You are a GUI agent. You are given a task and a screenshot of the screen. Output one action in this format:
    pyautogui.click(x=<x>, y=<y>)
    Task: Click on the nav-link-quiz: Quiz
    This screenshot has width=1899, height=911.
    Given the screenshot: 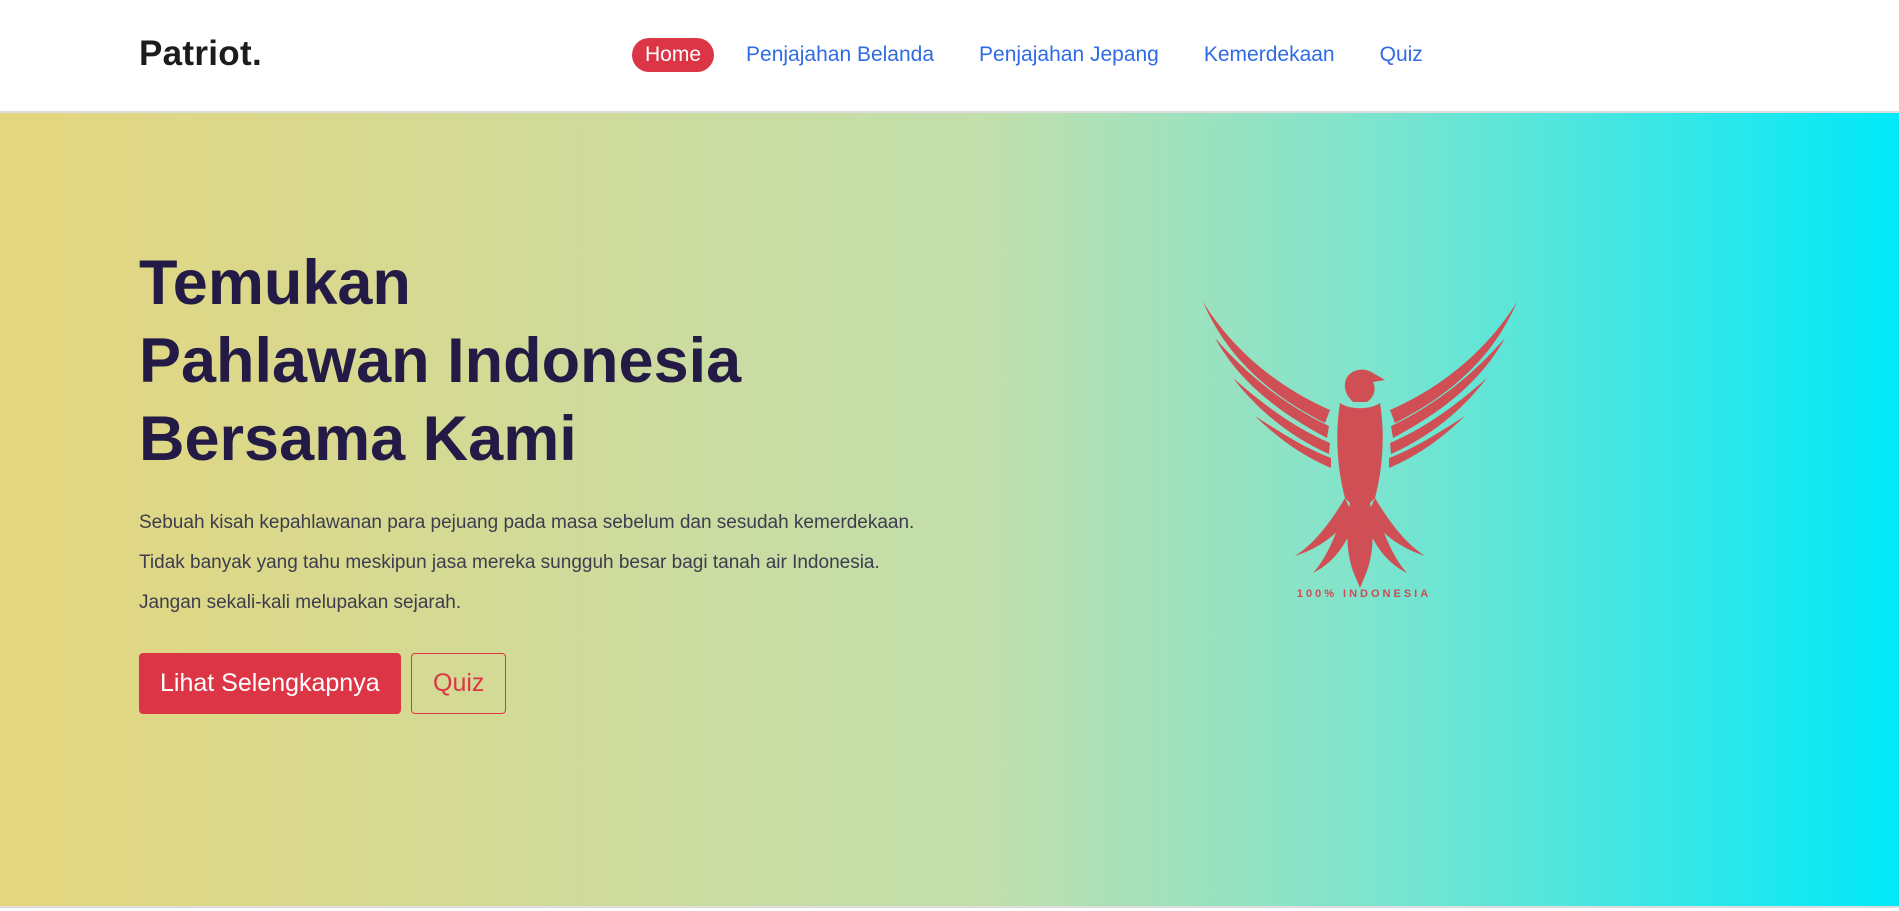 What is the action you would take?
    pyautogui.click(x=1401, y=55)
    